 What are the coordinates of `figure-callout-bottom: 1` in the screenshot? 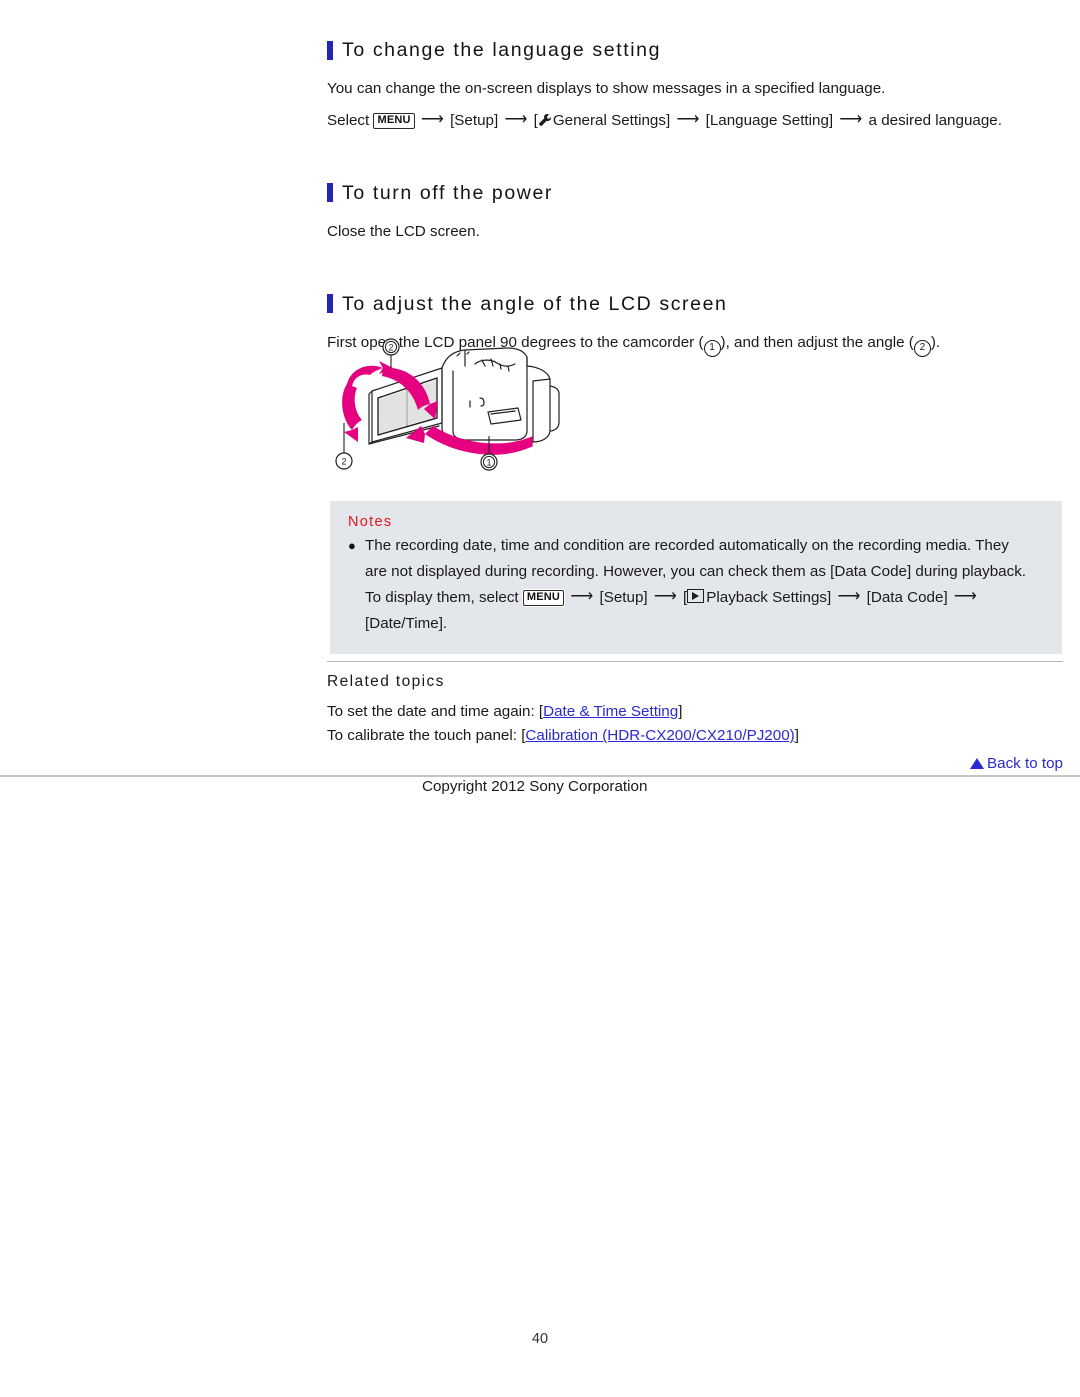 It's located at (488, 463).